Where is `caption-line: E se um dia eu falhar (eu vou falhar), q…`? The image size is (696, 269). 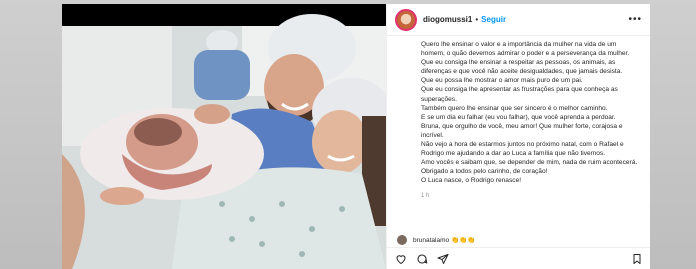 caption-line: E se um dia eu falhar (eu vou falhar), q… is located at coordinates (518, 117).